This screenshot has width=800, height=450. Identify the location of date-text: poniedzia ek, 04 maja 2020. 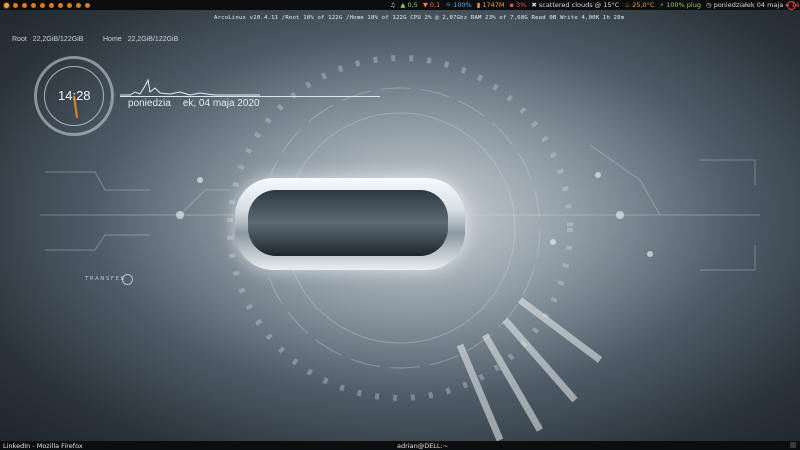
(200, 103).